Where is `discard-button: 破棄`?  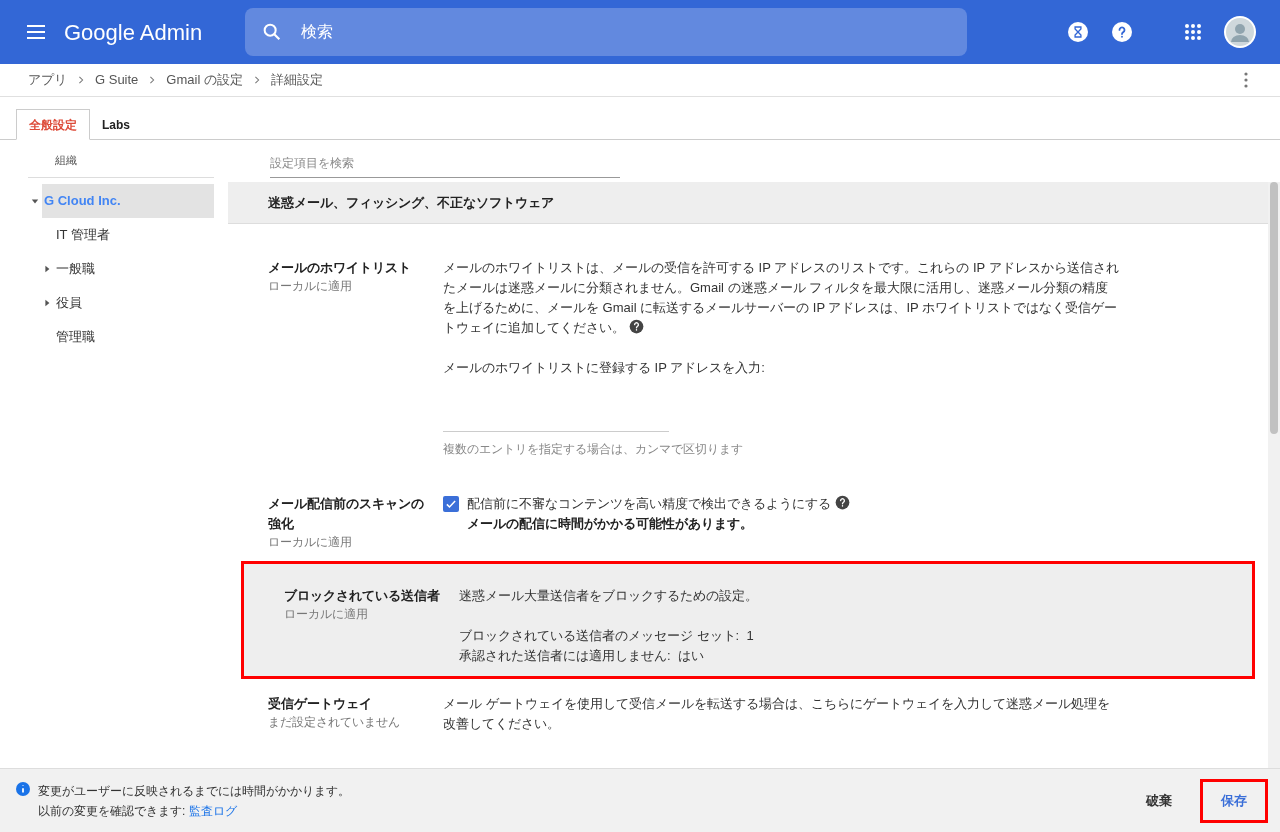
discard-button: 破棄 is located at coordinates (1159, 800).